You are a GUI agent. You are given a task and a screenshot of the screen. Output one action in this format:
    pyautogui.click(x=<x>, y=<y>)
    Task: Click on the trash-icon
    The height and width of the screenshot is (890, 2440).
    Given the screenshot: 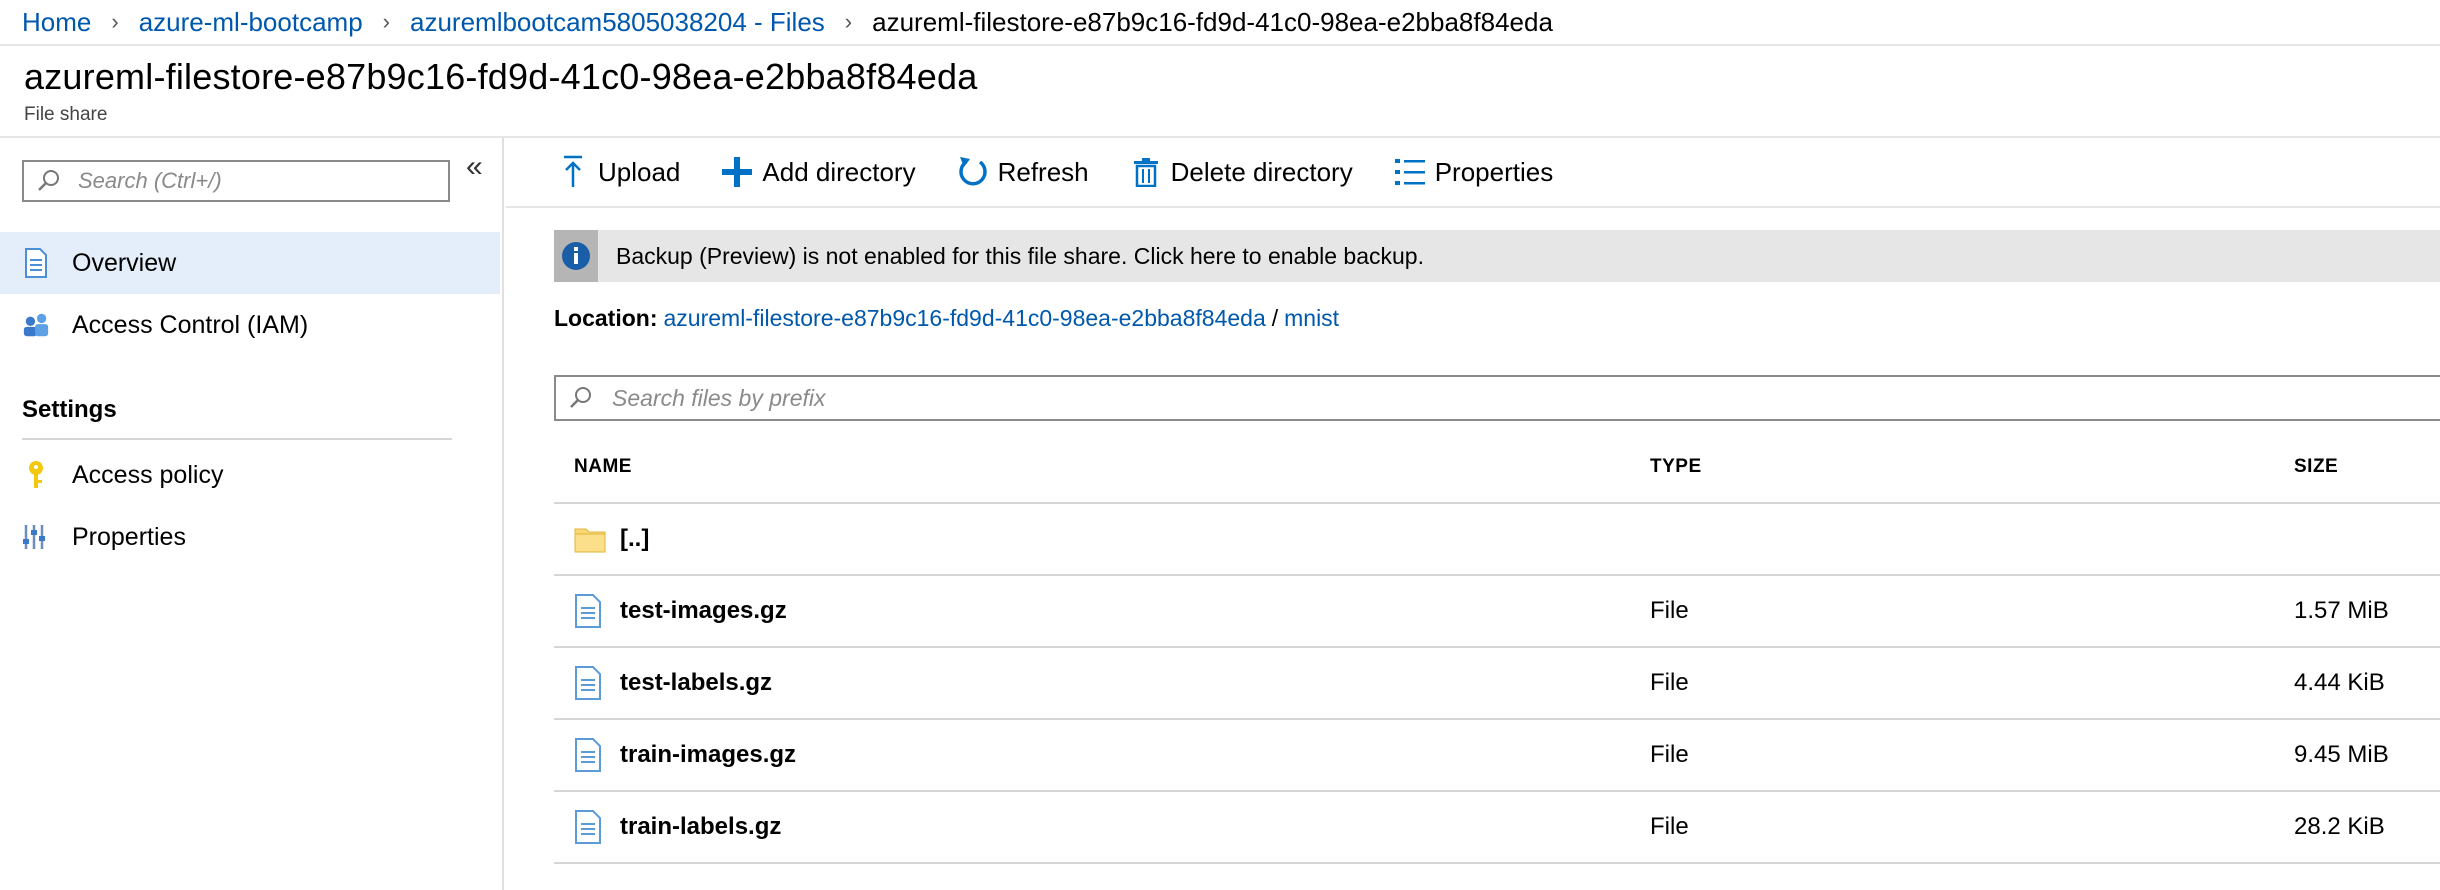 What is the action you would take?
    pyautogui.click(x=1146, y=172)
    